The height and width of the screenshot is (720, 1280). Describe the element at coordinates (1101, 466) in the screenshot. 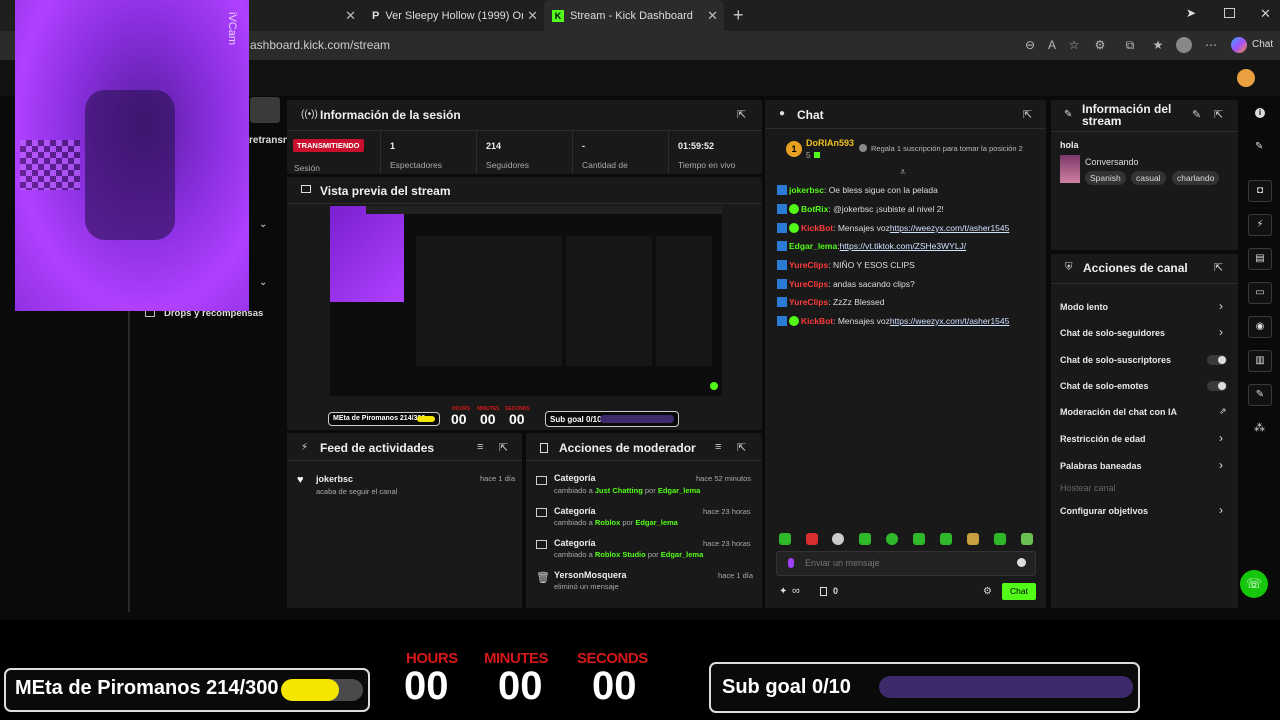

I see `action-banned-words: Palabras baneadas` at that location.